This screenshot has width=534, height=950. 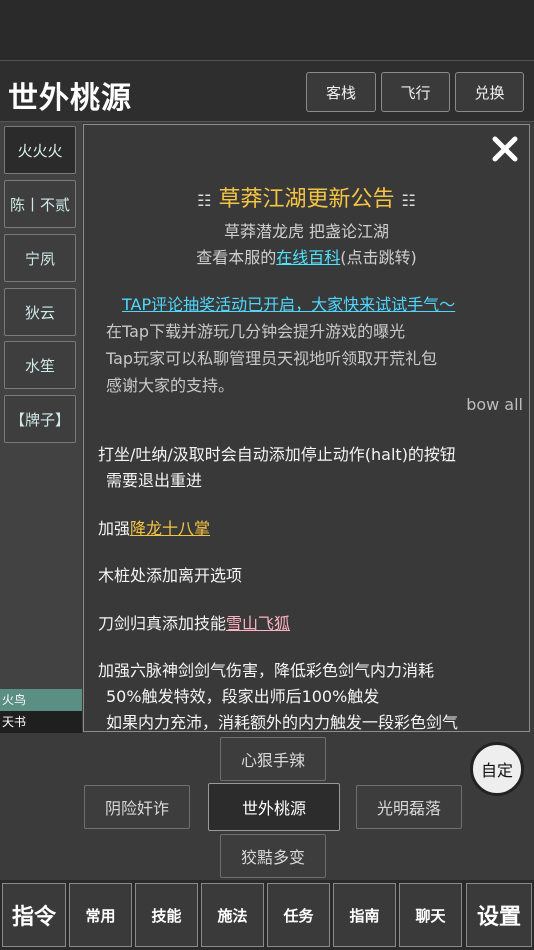 I want to click on skill-link-xianglong: 降龙十八掌, so click(x=170, y=528).